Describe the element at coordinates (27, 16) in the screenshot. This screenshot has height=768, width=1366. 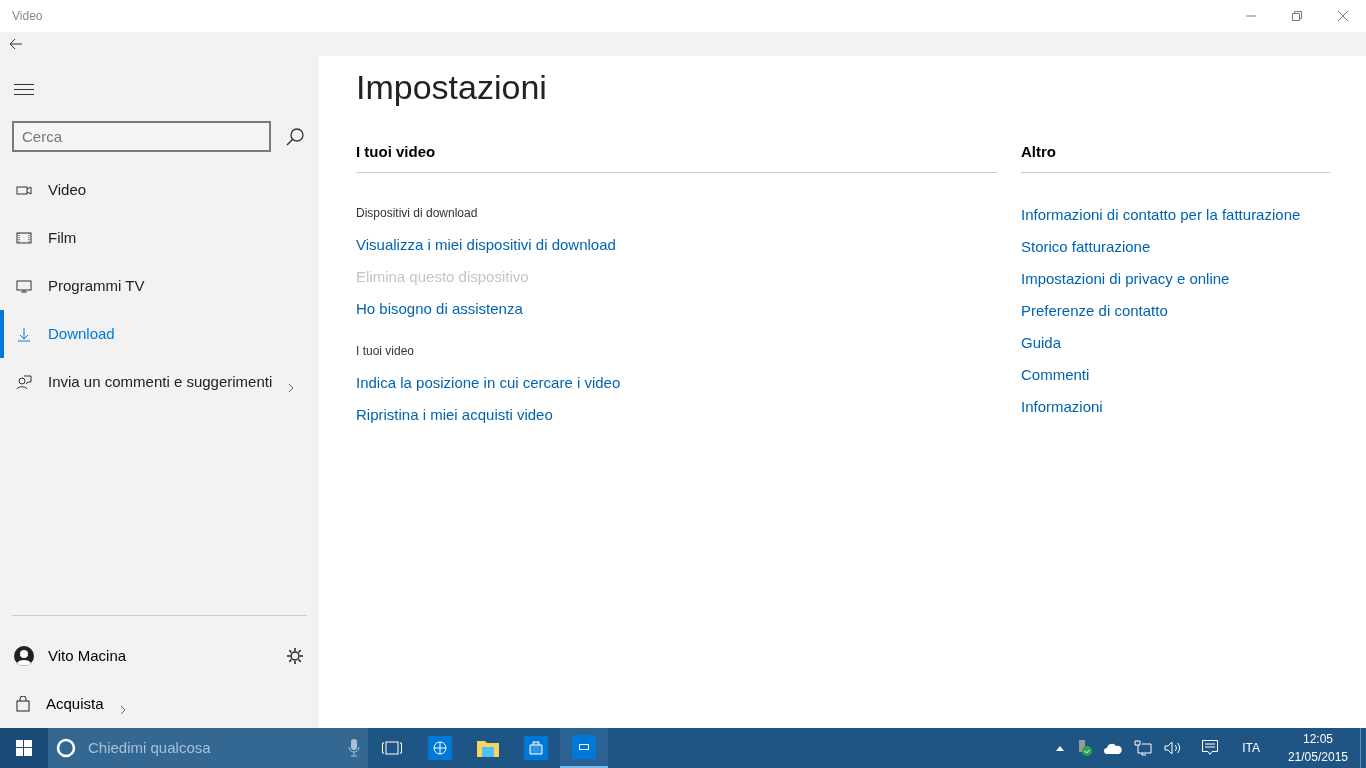
I see `window-title: Video` at that location.